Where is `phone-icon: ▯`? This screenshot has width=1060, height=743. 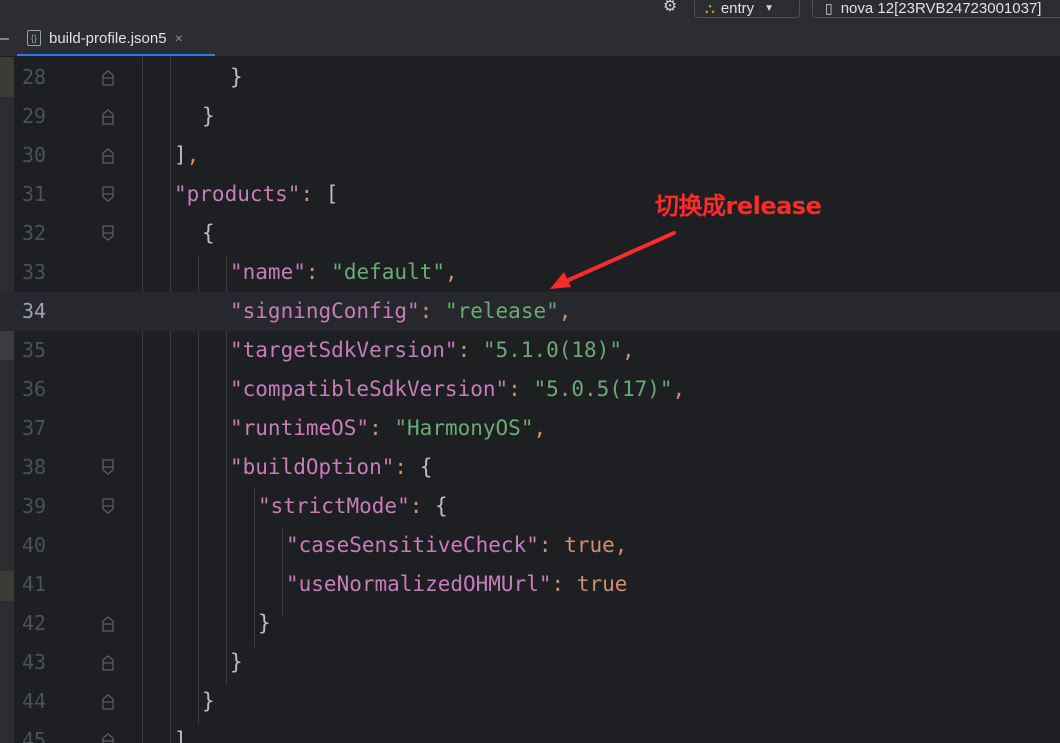
phone-icon: ▯ is located at coordinates (829, 8).